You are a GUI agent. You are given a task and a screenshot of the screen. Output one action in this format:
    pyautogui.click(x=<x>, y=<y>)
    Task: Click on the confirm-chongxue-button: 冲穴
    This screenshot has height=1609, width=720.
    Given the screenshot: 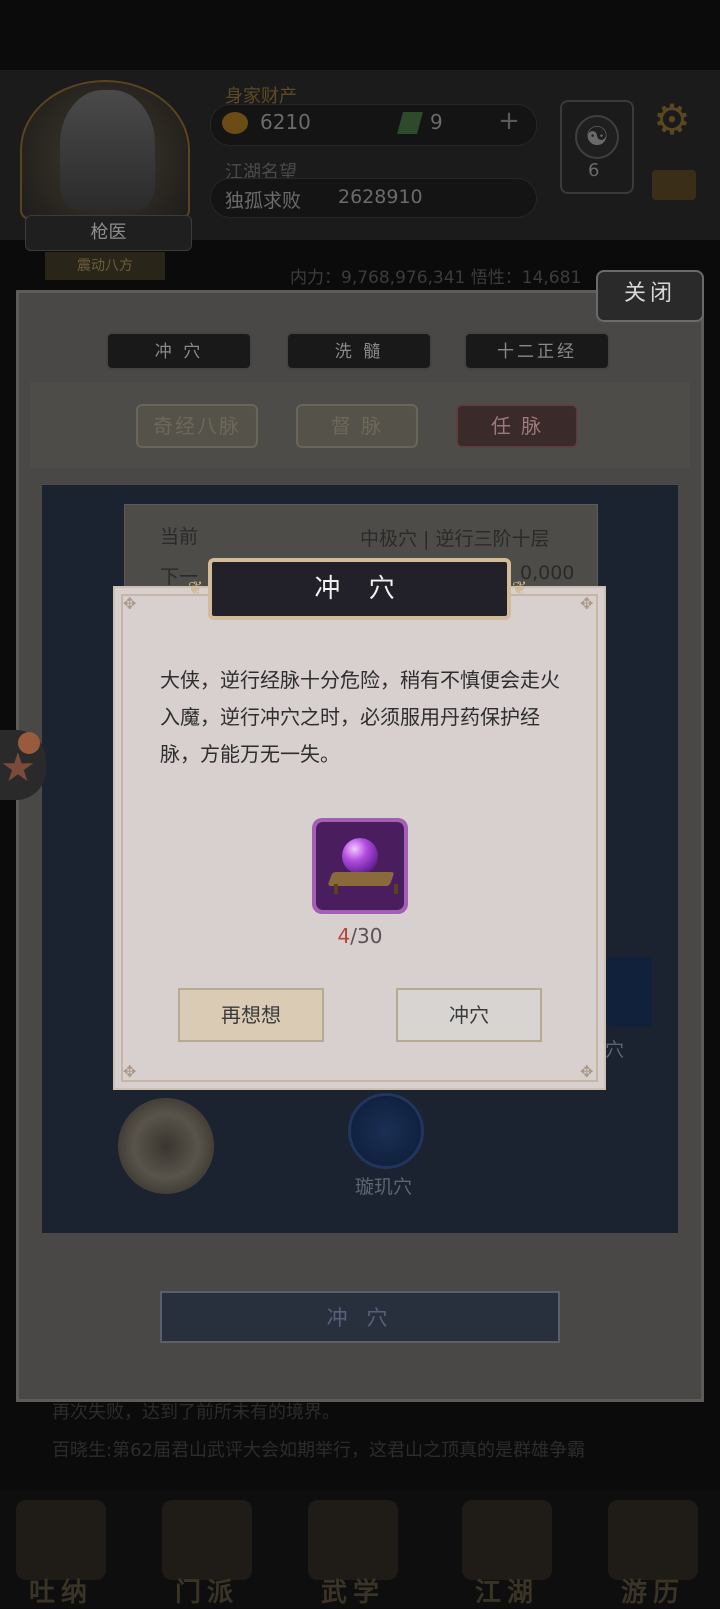 What is the action you would take?
    pyautogui.click(x=469, y=1015)
    